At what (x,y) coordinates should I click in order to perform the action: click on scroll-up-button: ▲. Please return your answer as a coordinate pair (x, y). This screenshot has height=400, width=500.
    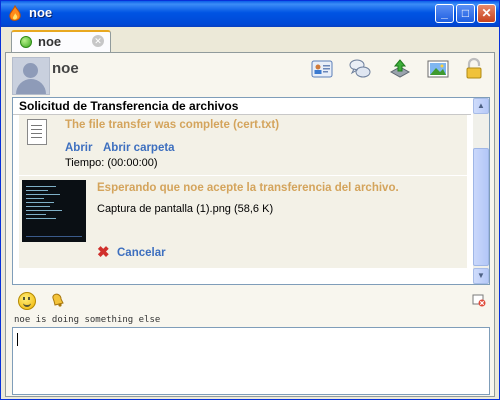
    Looking at the image, I should click on (481, 106).